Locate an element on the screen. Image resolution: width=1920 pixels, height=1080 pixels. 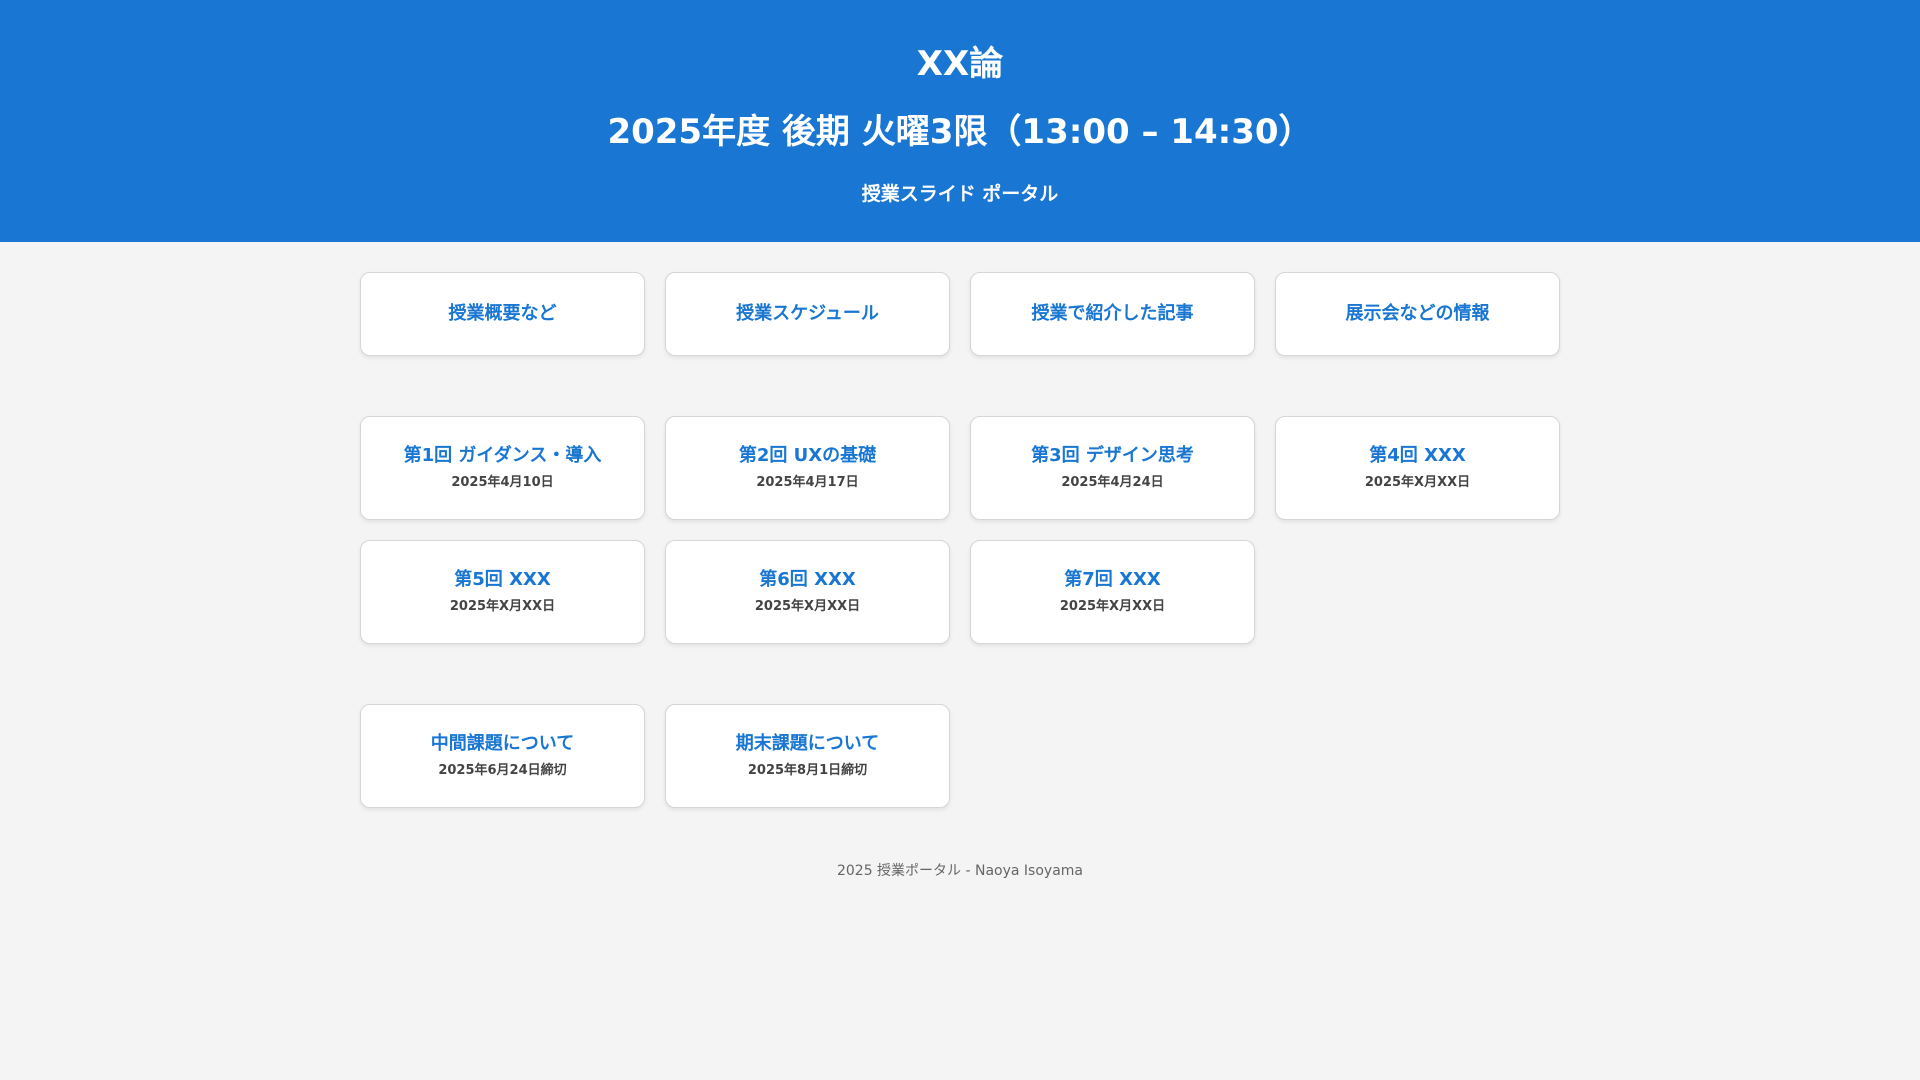
assignment-title: 中間課題について is located at coordinates (502, 743).